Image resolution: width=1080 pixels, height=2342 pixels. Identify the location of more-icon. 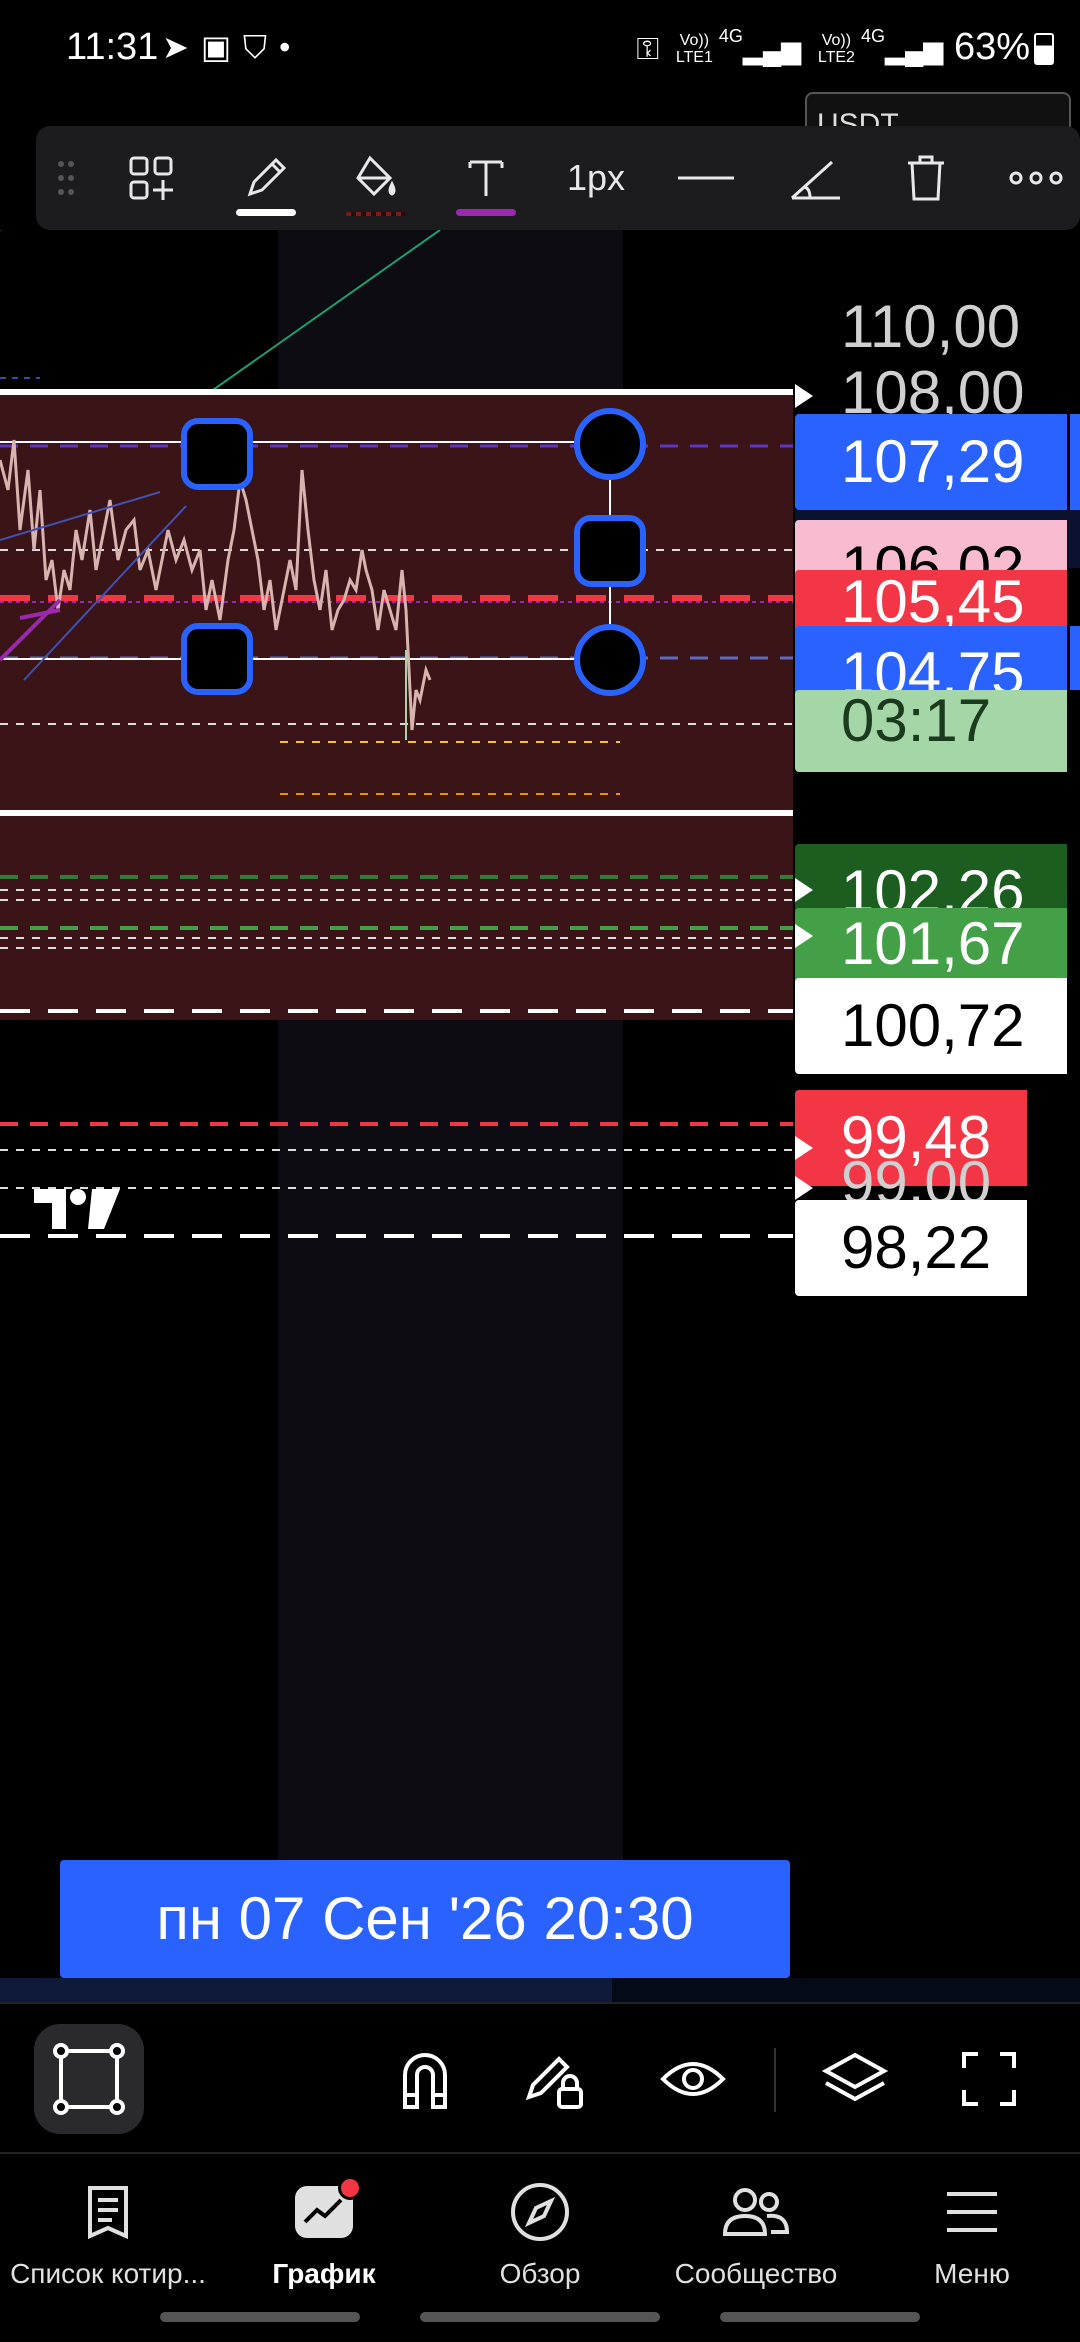
(1036, 178).